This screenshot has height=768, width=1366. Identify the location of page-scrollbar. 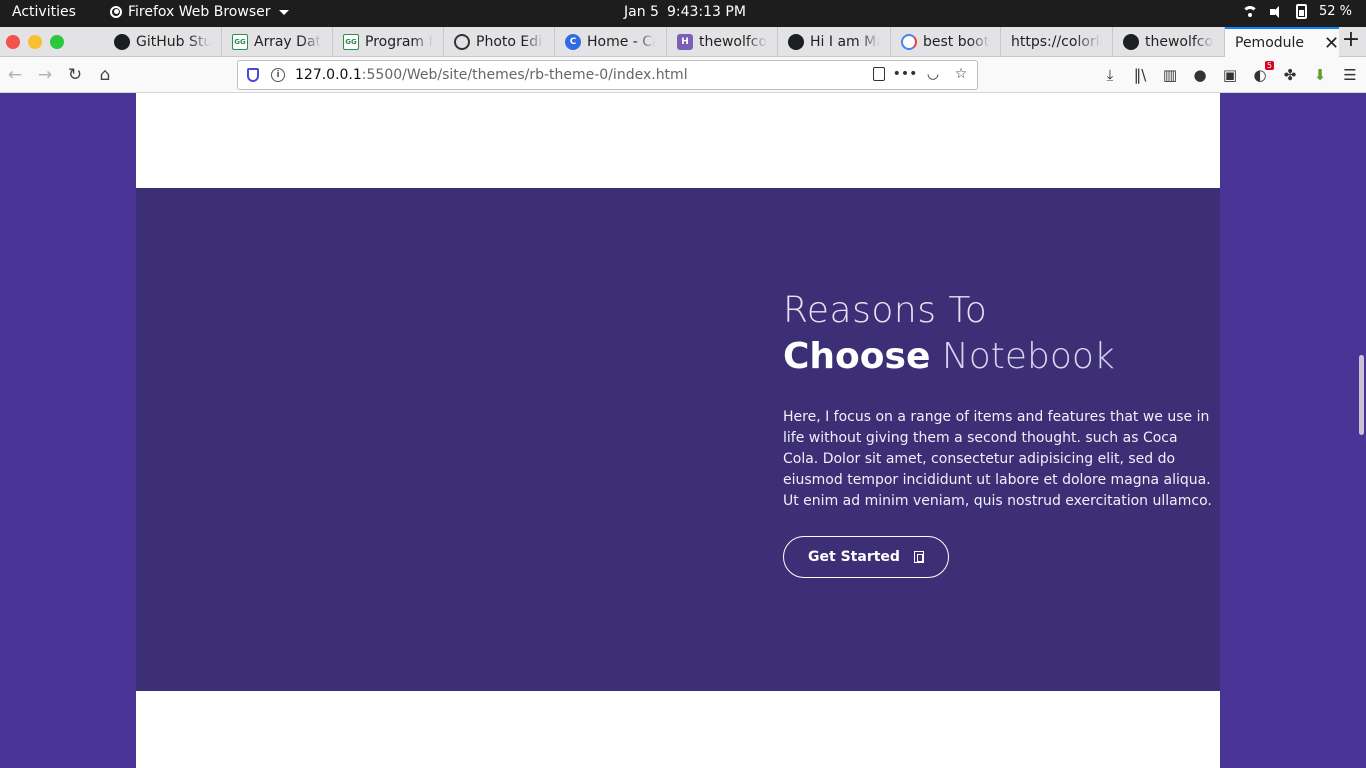
(1361, 430).